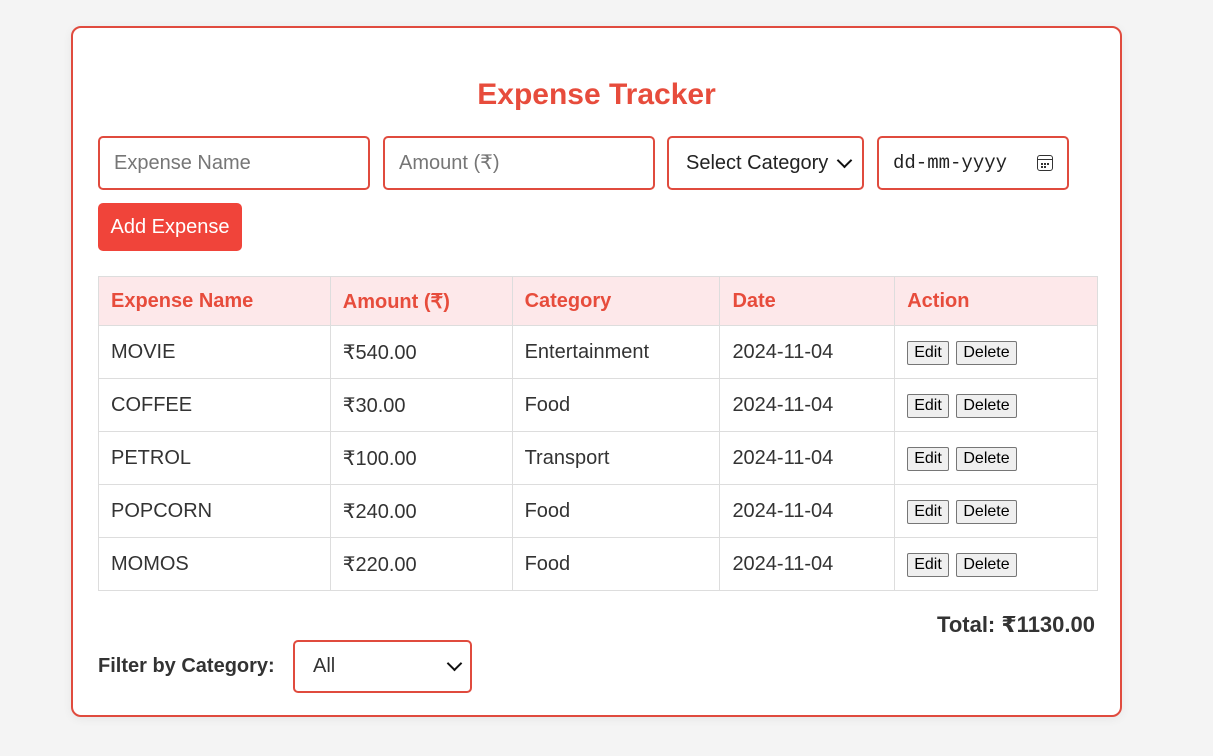 The height and width of the screenshot is (756, 1213). What do you see at coordinates (616, 352) in the screenshot?
I see `cell-category: Entertainment` at bounding box center [616, 352].